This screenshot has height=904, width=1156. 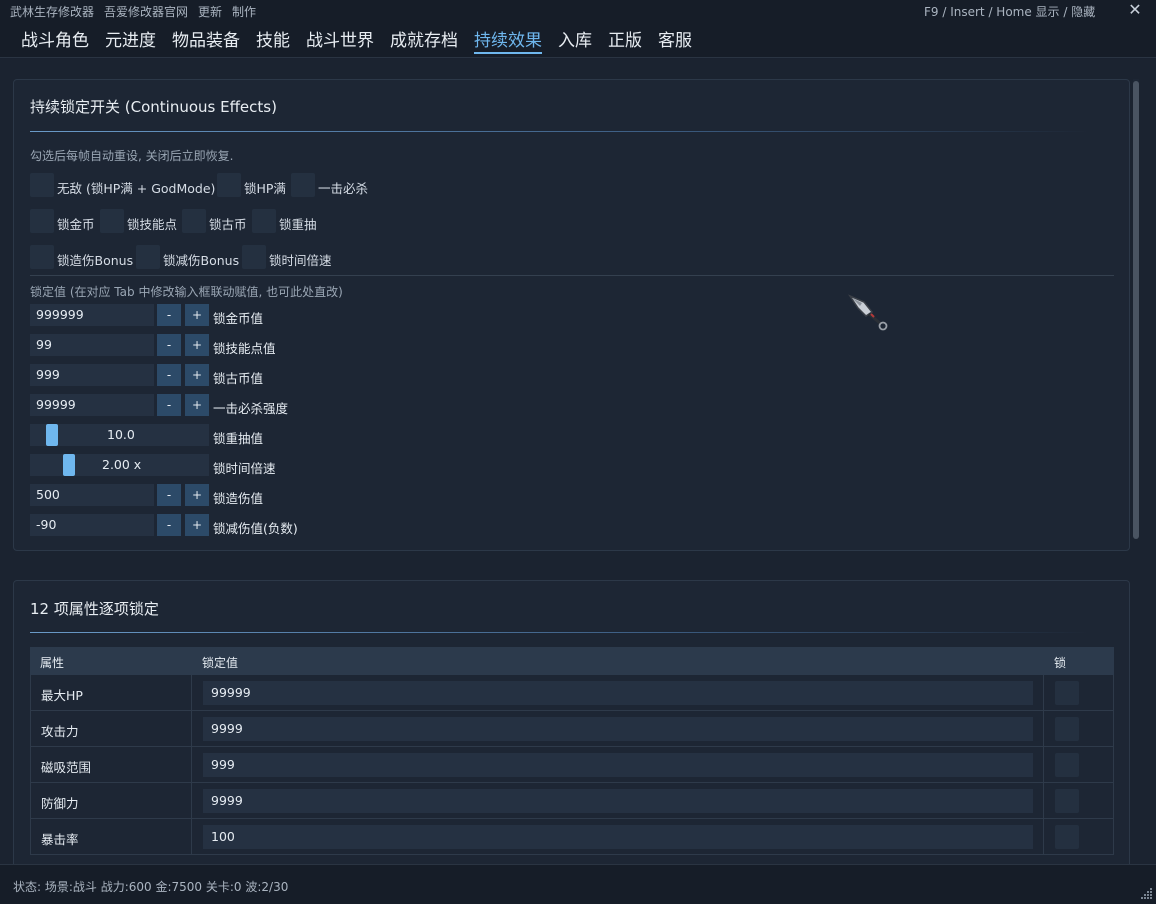 I want to click on skill-points-value-input: 99, so click(x=92, y=345).